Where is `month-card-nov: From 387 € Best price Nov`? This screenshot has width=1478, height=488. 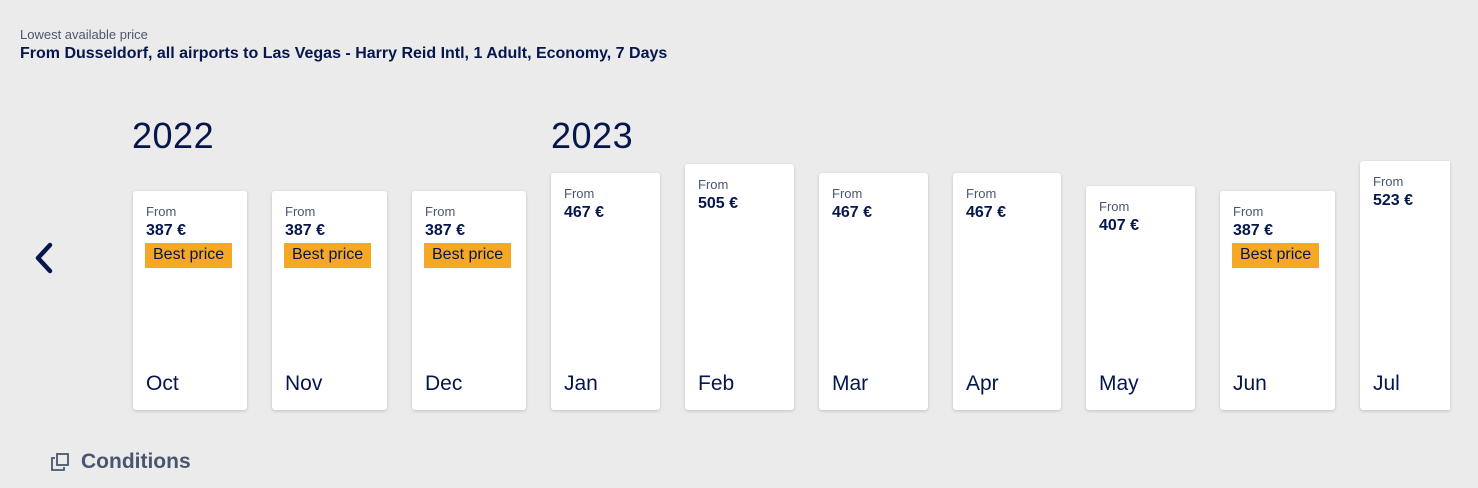
month-card-nov: From 387 € Best price Nov is located at coordinates (329, 300).